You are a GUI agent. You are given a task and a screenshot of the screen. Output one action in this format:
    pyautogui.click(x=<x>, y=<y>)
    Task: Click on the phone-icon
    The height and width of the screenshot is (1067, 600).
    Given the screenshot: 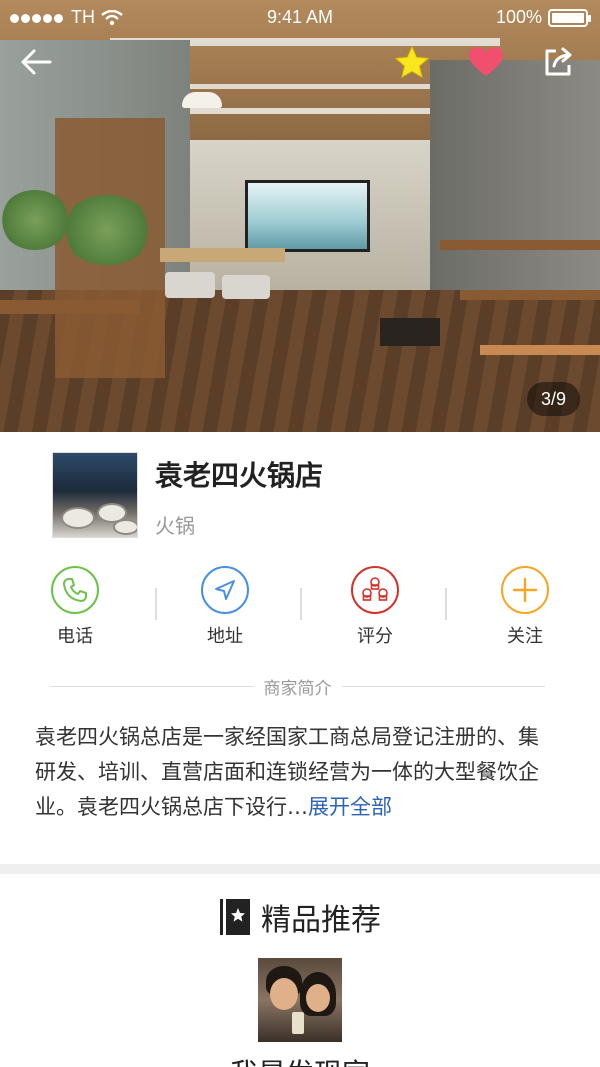 What is the action you would take?
    pyautogui.click(x=75, y=590)
    